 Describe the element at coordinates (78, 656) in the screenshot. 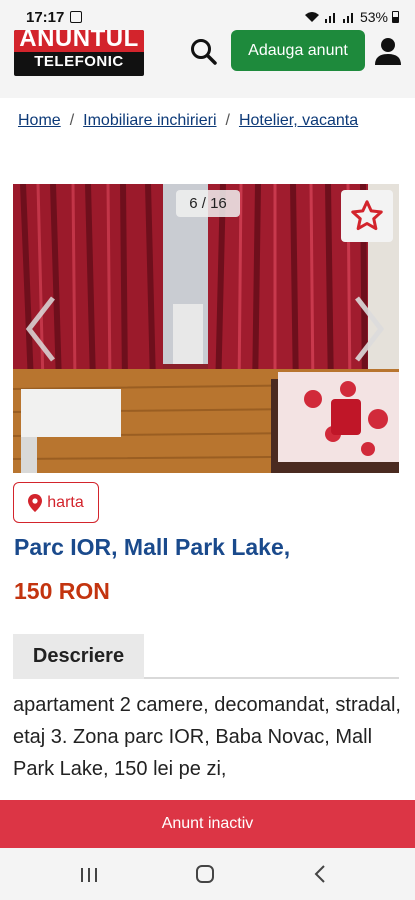

I see `tab-description: Descriere` at that location.